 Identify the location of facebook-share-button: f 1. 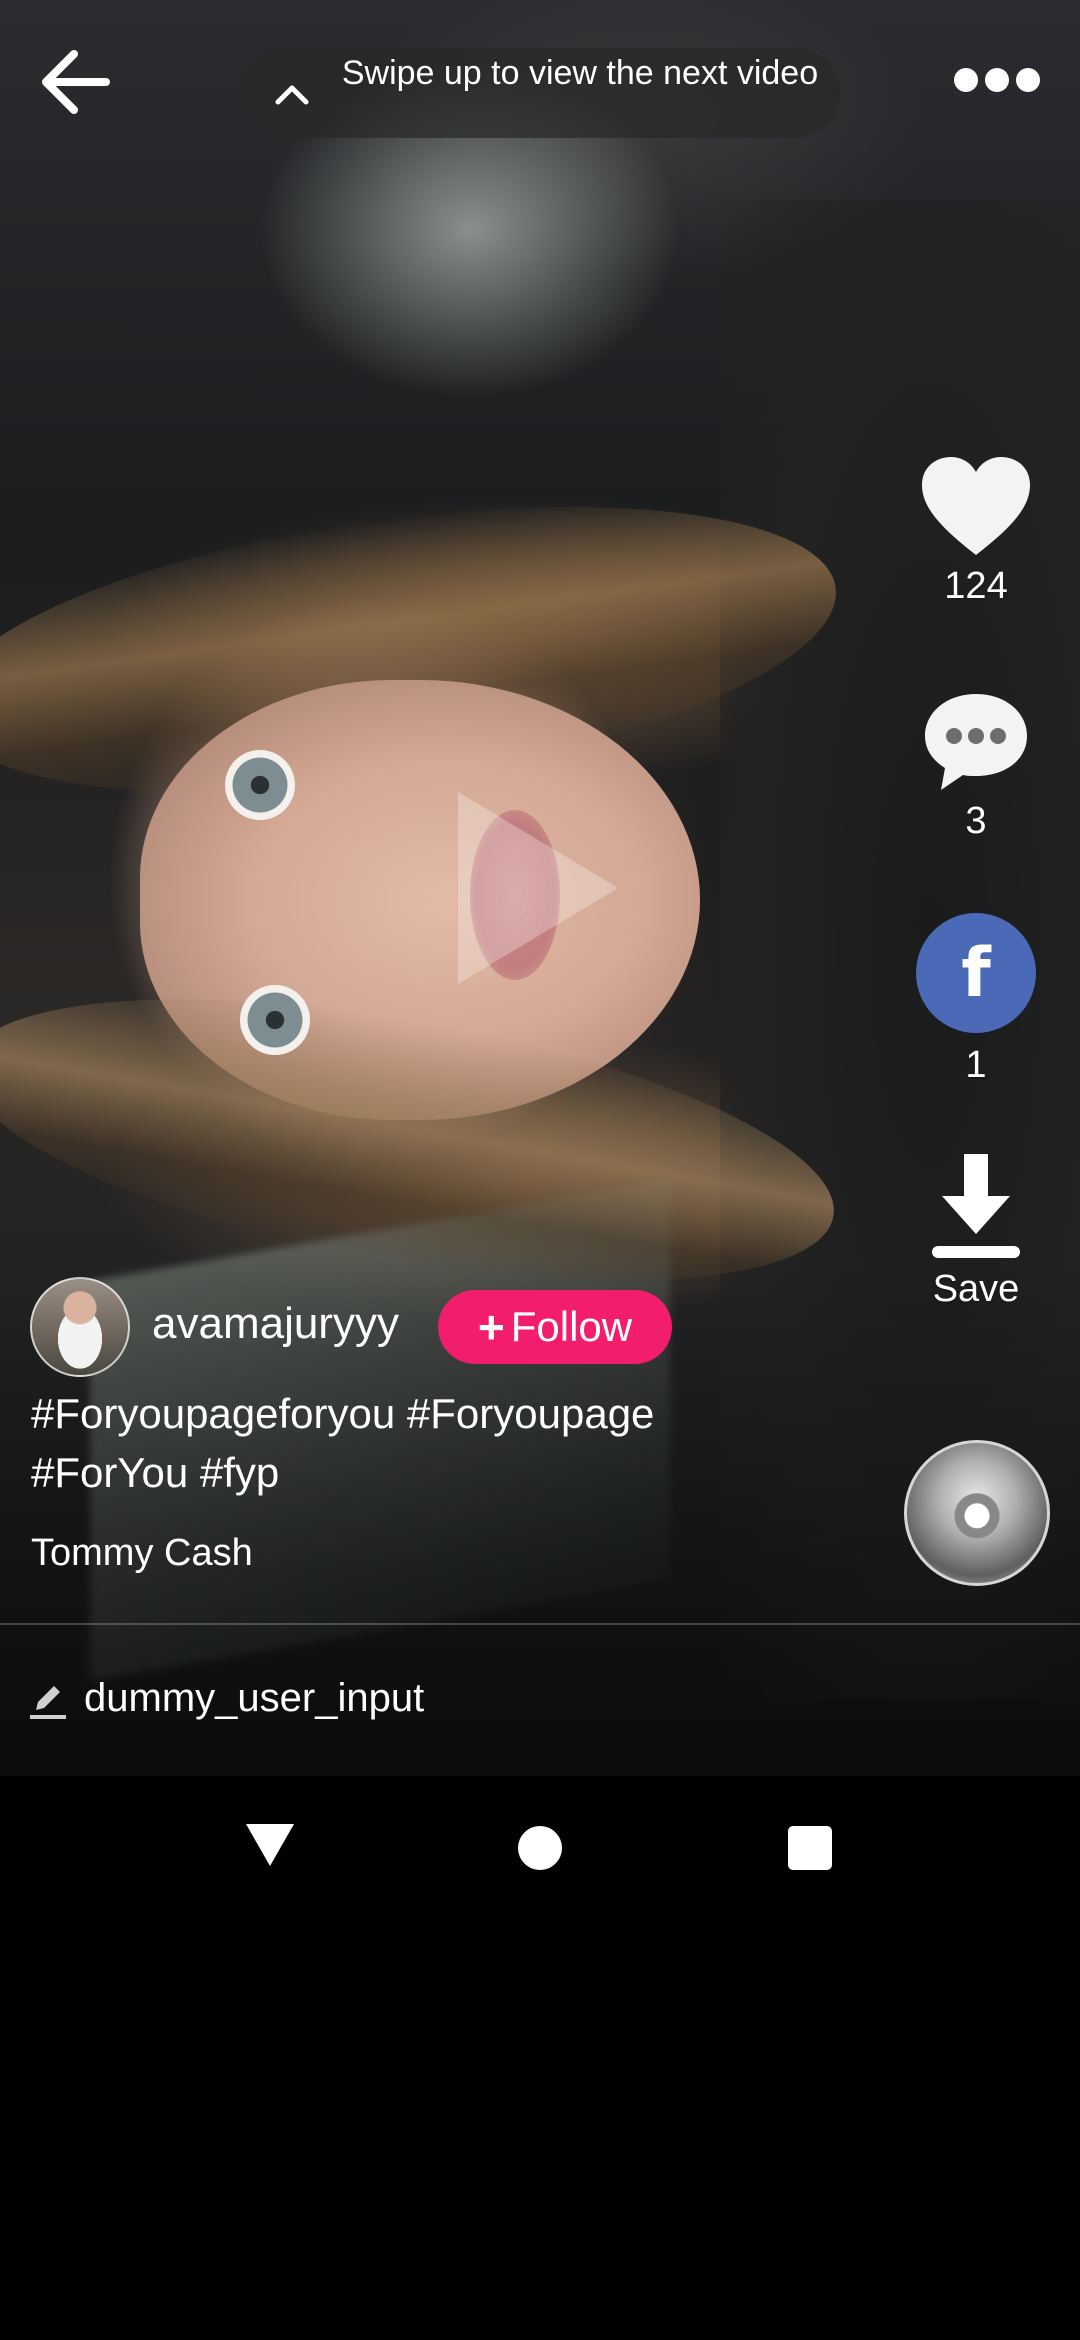
(976, 1000).